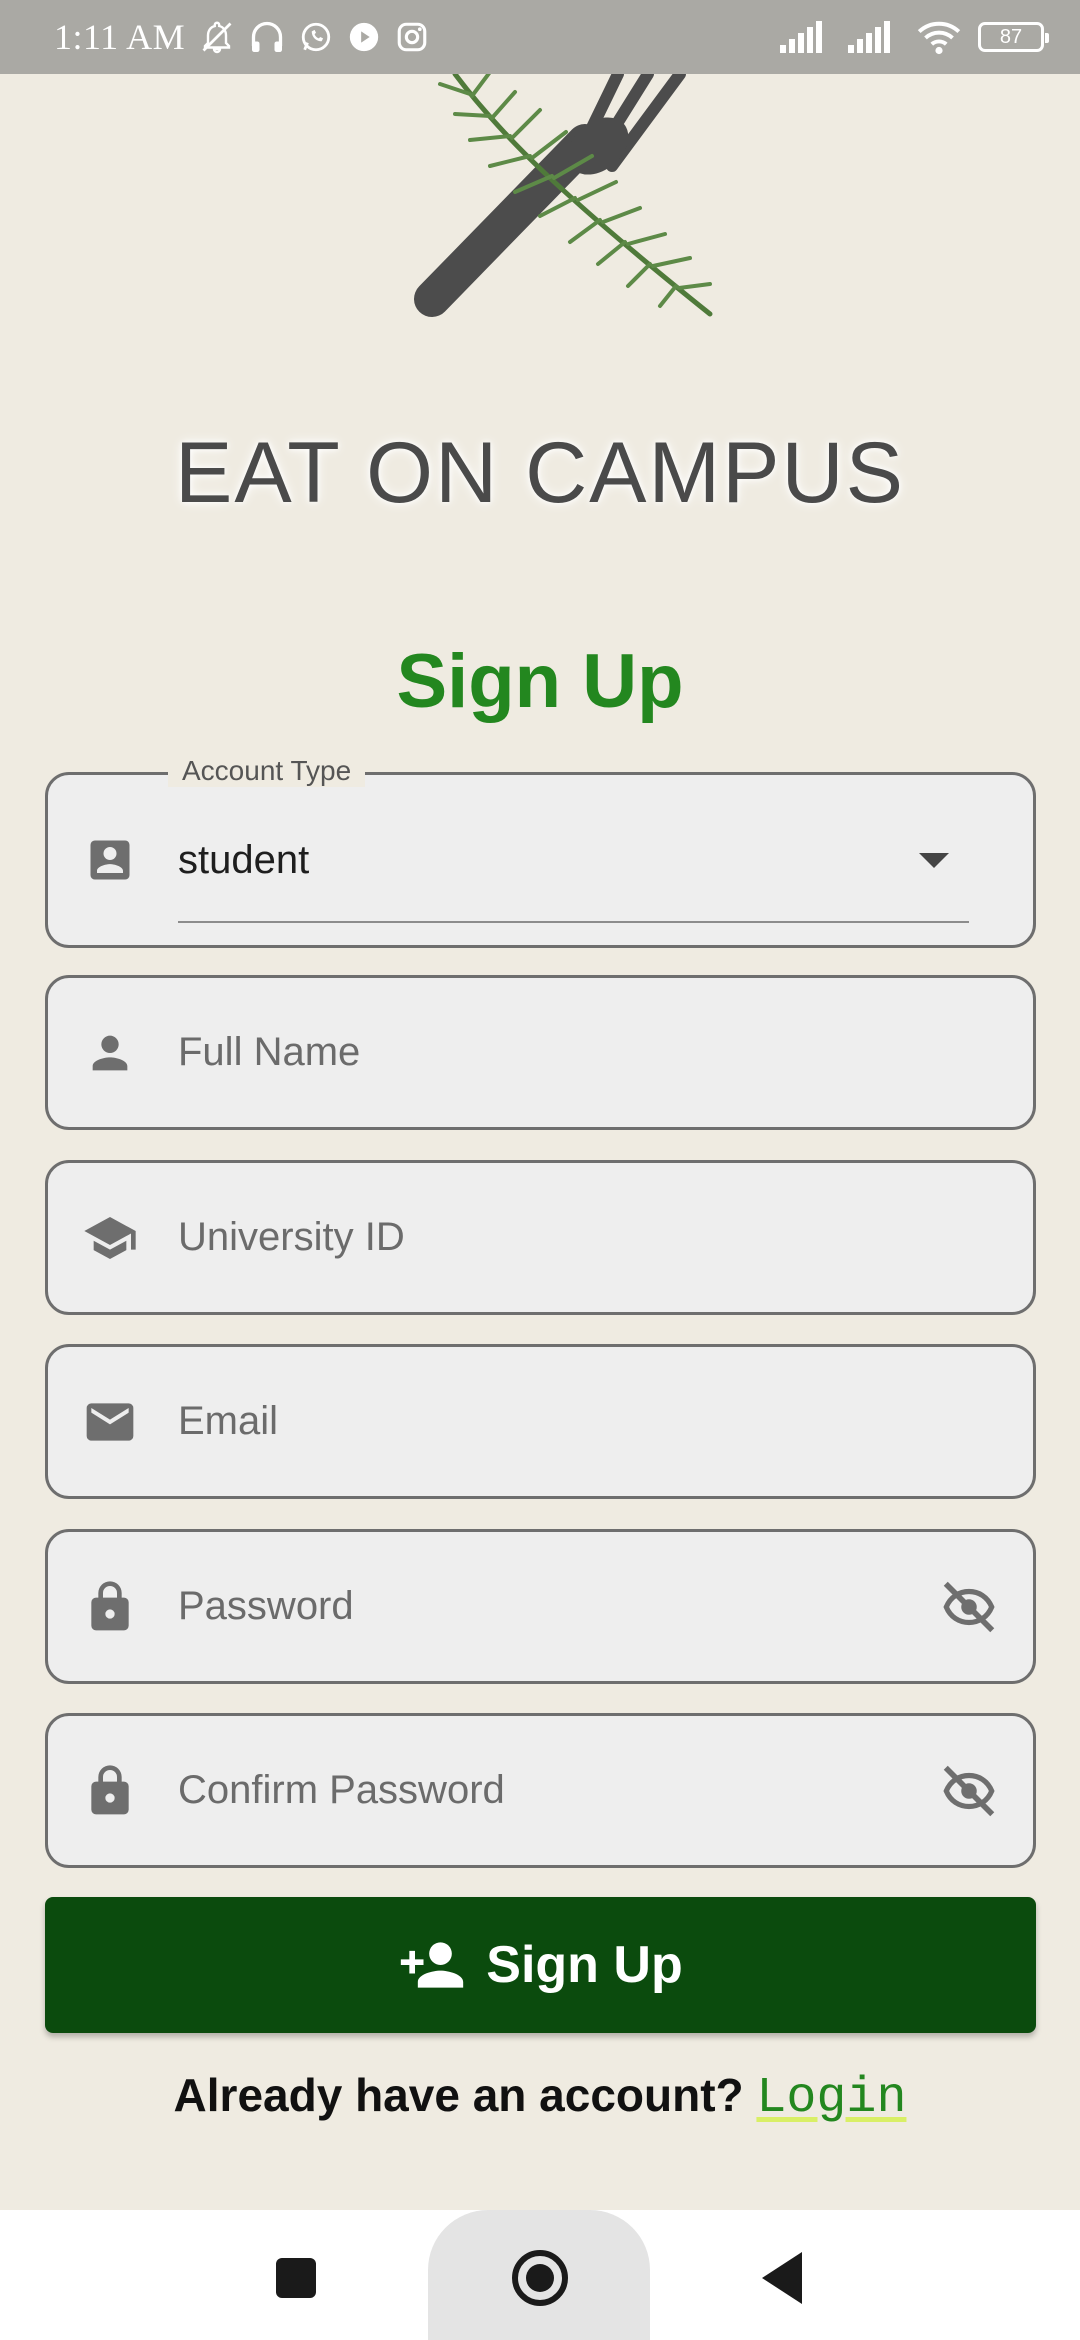  Describe the element at coordinates (540, 681) in the screenshot. I see `page-title: Sign Up` at that location.